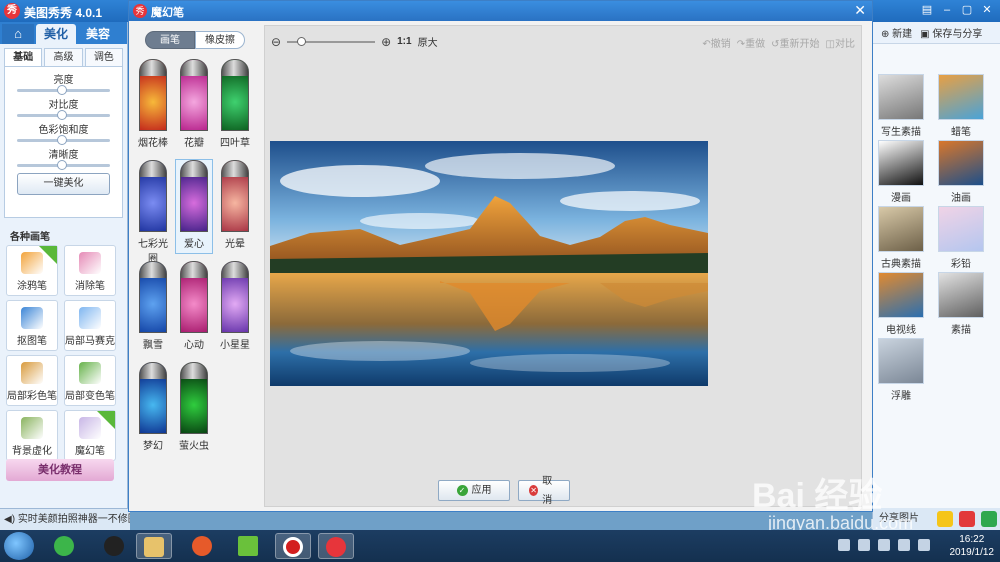 The height and width of the screenshot is (562, 1000). What do you see at coordinates (63, 184) in the screenshot?
I see `one-click-beautify-button: 一键美化` at bounding box center [63, 184].